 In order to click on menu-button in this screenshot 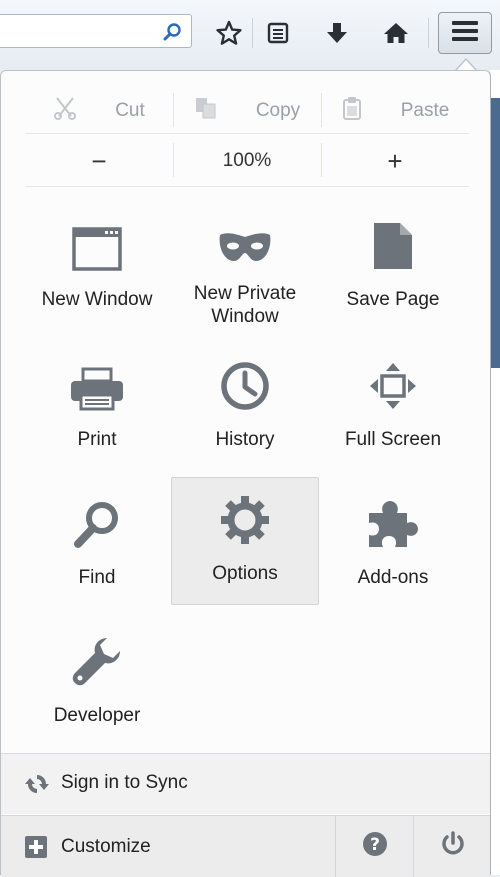, I will do `click(465, 33)`.